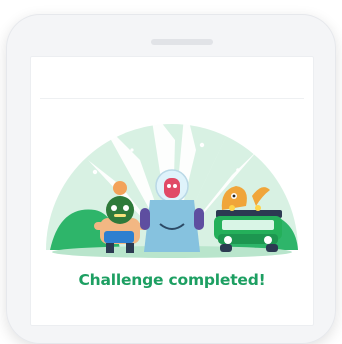  Describe the element at coordinates (172, 280) in the screenshot. I see `challenge-completed-title: Challenge completed!` at that location.